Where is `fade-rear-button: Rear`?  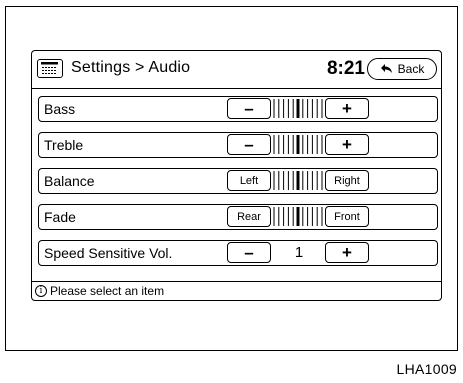
fade-rear-button: Rear is located at coordinates (249, 216).